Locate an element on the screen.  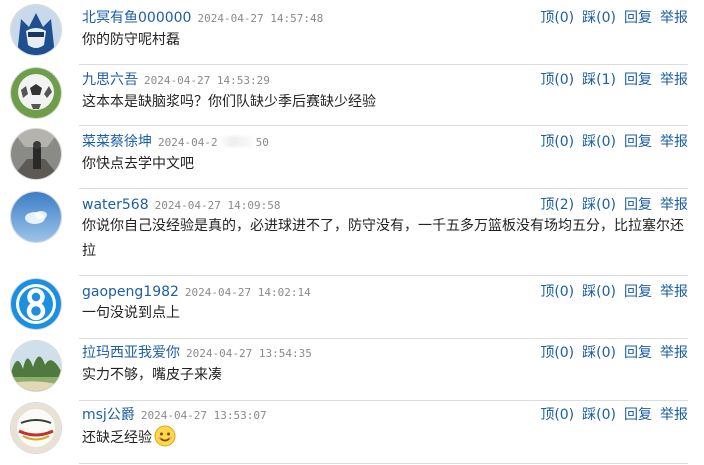
blue-number-8-avatar is located at coordinates (36, 304).